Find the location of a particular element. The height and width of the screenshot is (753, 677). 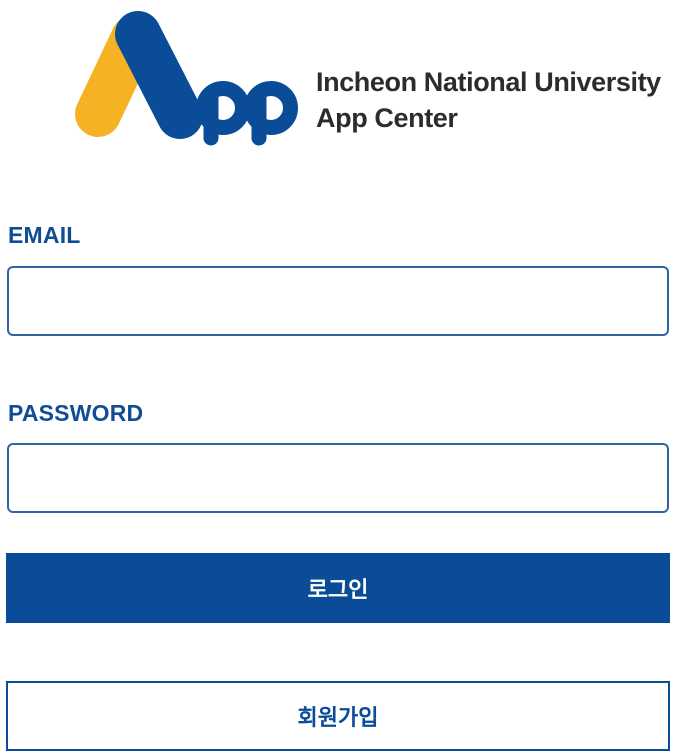

email-input is located at coordinates (338, 301).